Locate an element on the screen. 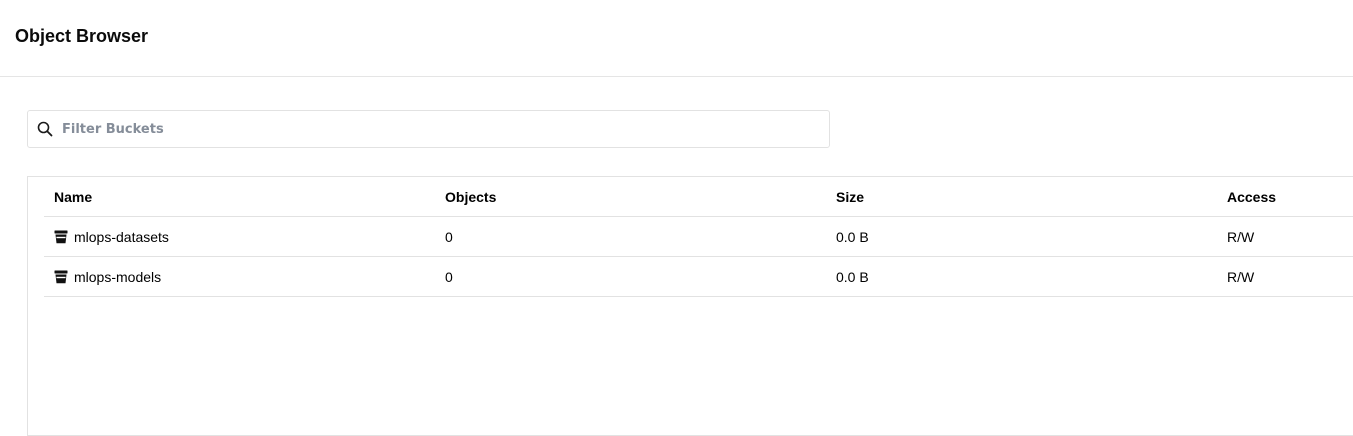 The width and height of the screenshot is (1353, 436). filter-buckets-search is located at coordinates (428, 129).